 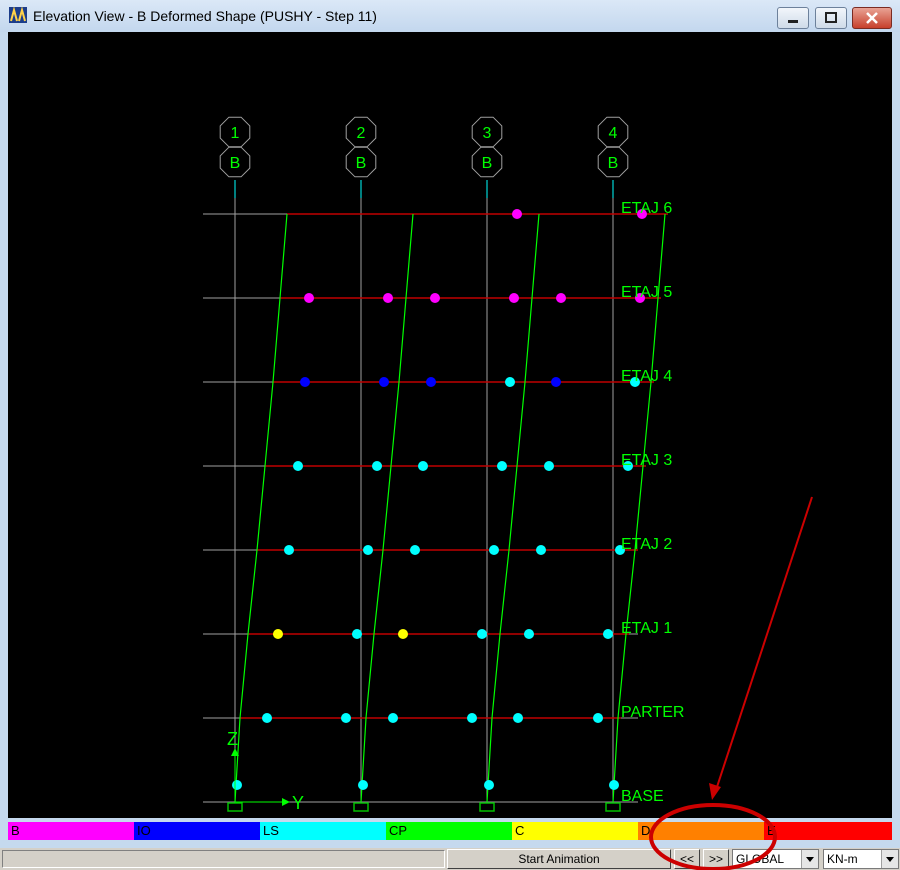 I want to click on close-button, so click(x=872, y=18).